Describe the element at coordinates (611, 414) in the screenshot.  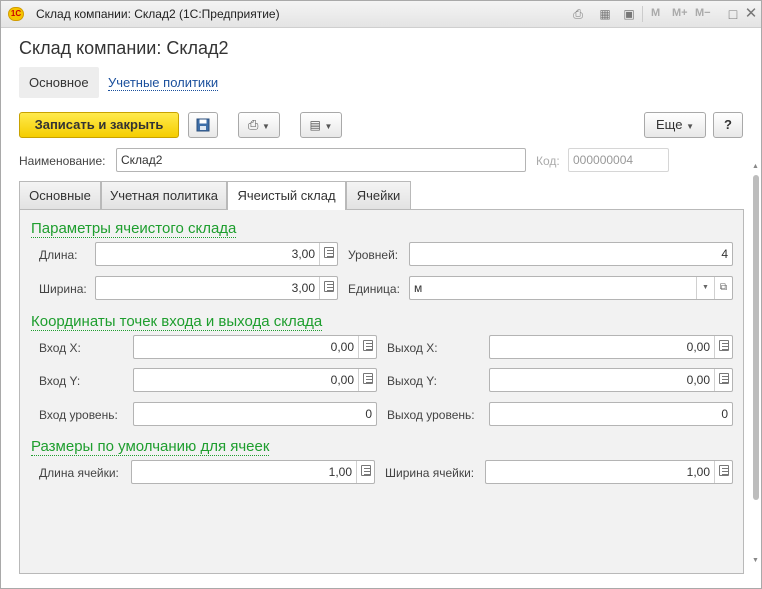
I see `out-level-field: 0` at that location.